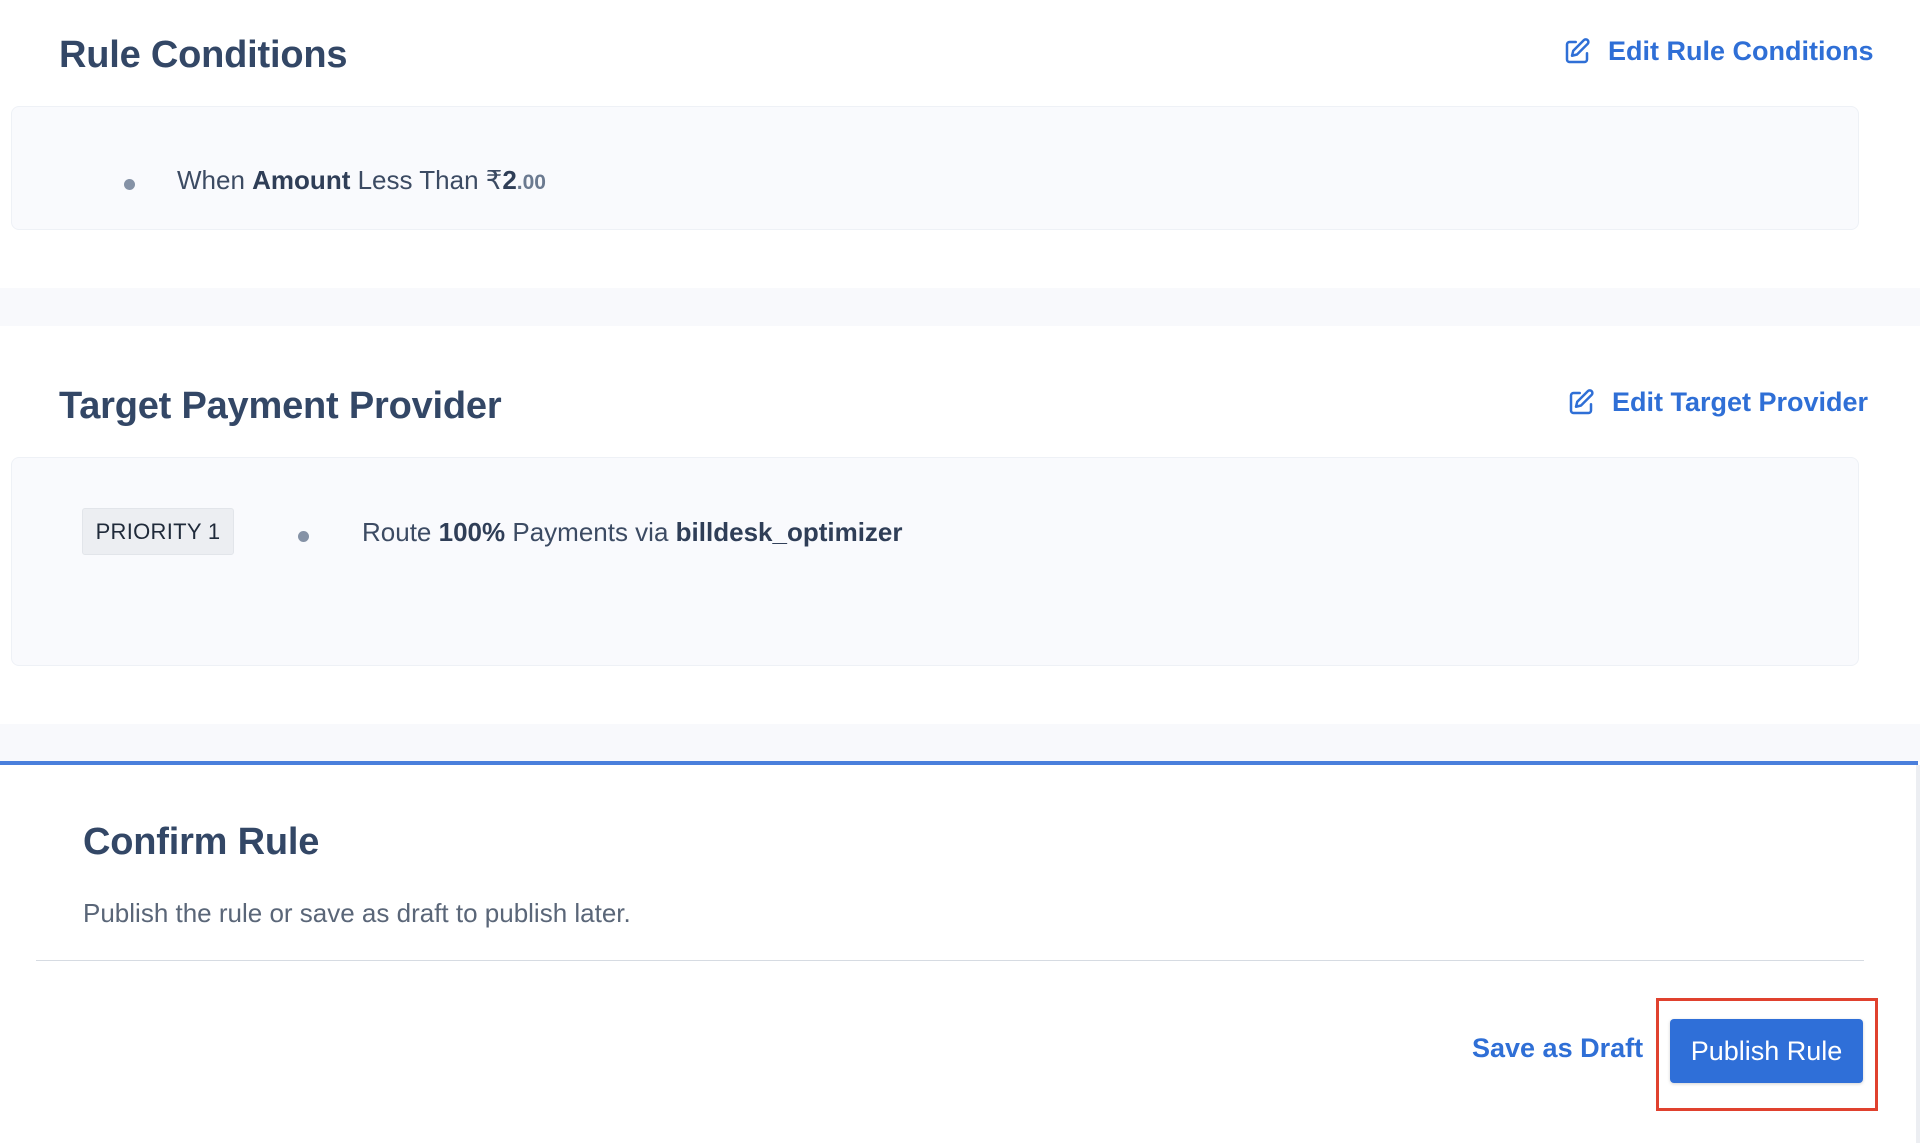 Image resolution: width=1920 pixels, height=1143 pixels. I want to click on edit-target-provider-link: Edit Target Provider, so click(1717, 402).